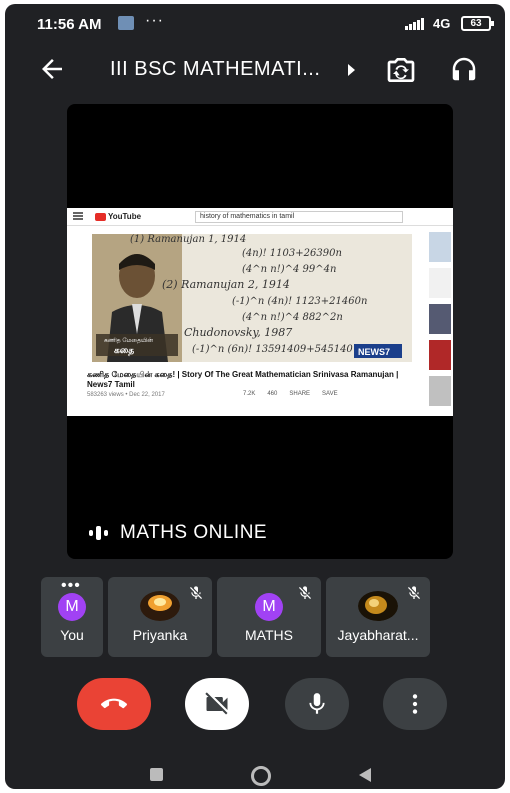 Image resolution: width=510 pixels, height=793 pixels. Describe the element at coordinates (477, 23) in the screenshot. I see `battery-indicator: 63` at that location.